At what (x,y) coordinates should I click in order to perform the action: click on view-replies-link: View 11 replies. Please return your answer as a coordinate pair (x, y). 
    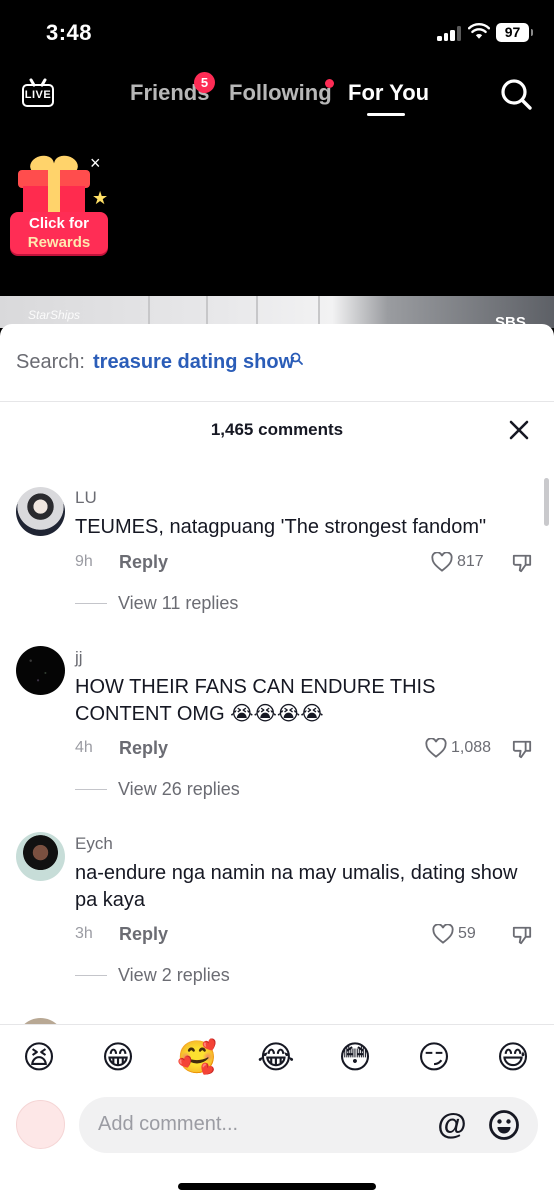
    Looking at the image, I should click on (156, 603).